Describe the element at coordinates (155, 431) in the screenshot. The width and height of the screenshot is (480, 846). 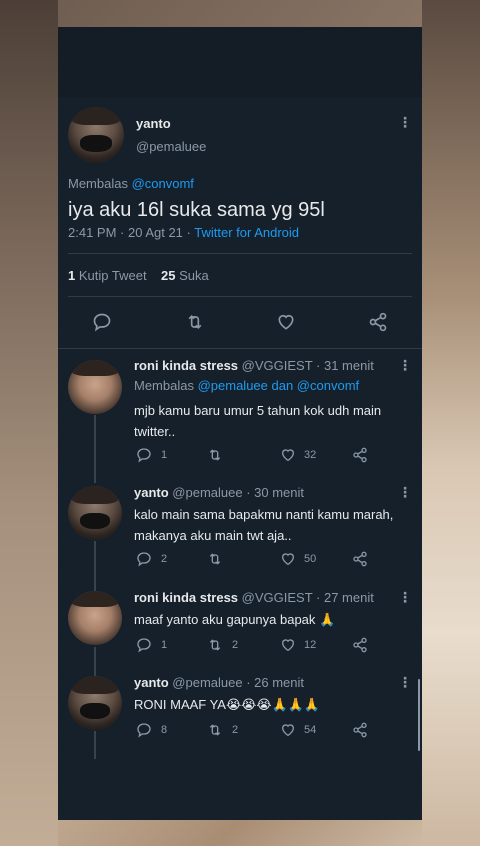
I see `reply-1-text-line2: twitter..` at that location.